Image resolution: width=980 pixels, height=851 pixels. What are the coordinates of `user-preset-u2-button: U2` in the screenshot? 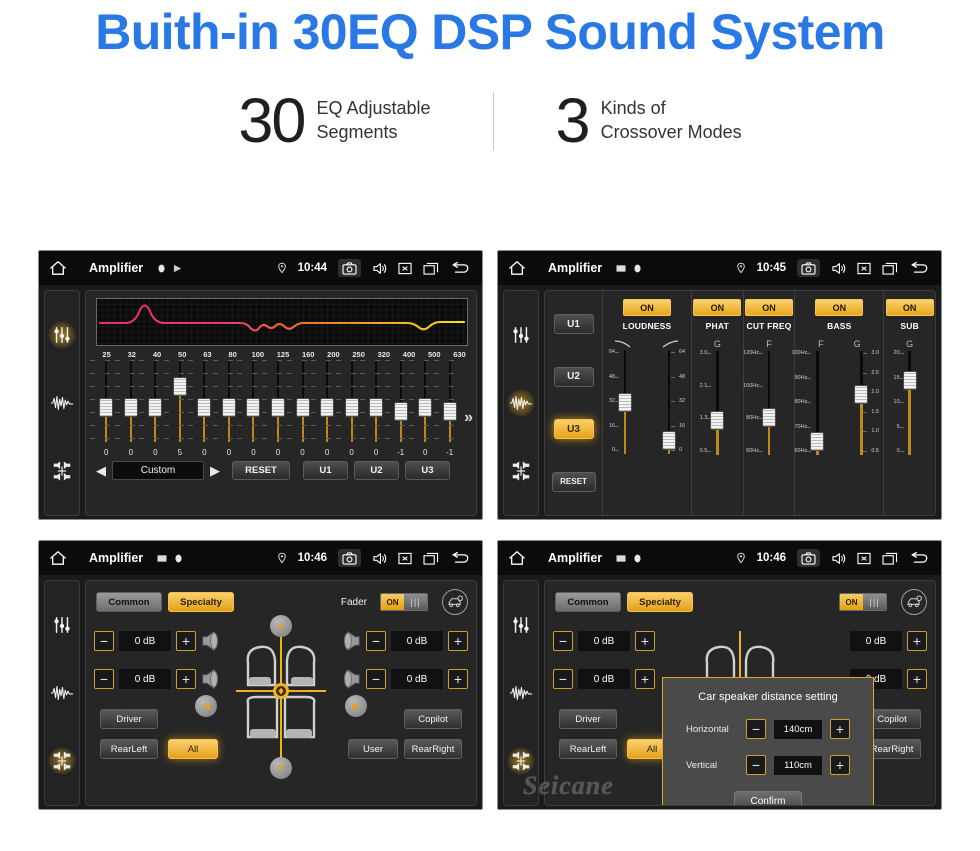 It's located at (573, 376).